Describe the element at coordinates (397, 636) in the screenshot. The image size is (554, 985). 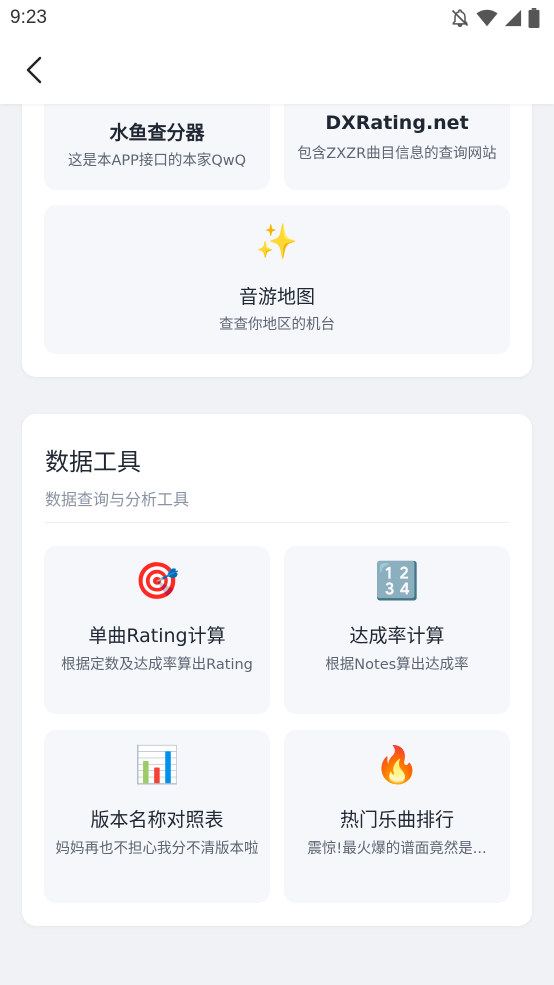
I see `tile-title: 达成率计算` at that location.